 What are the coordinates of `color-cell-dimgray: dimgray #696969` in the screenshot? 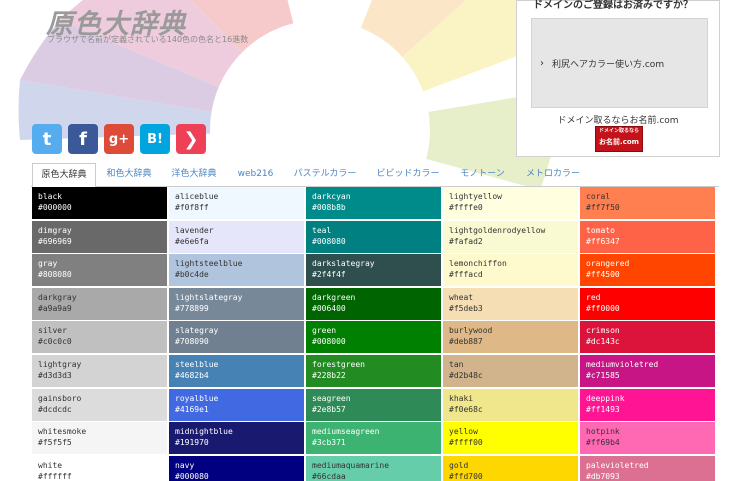 It's located at (99, 236).